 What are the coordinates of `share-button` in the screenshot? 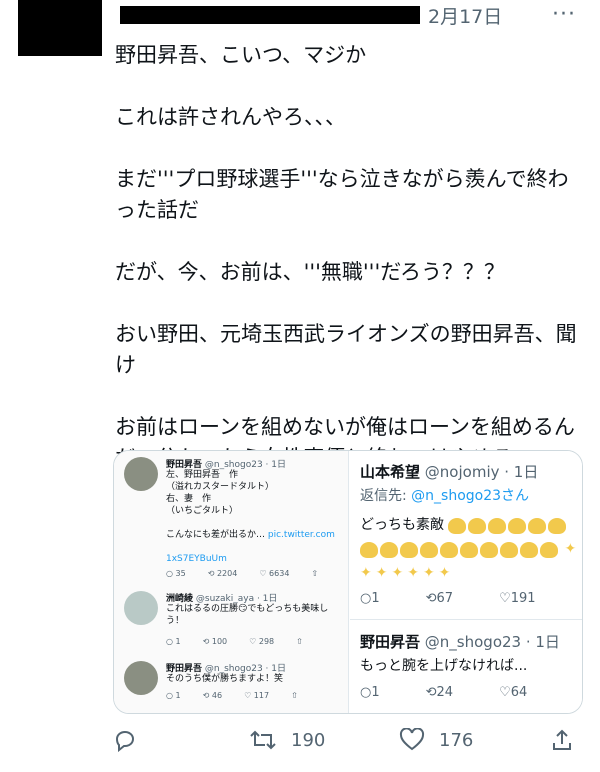 It's located at (562, 740).